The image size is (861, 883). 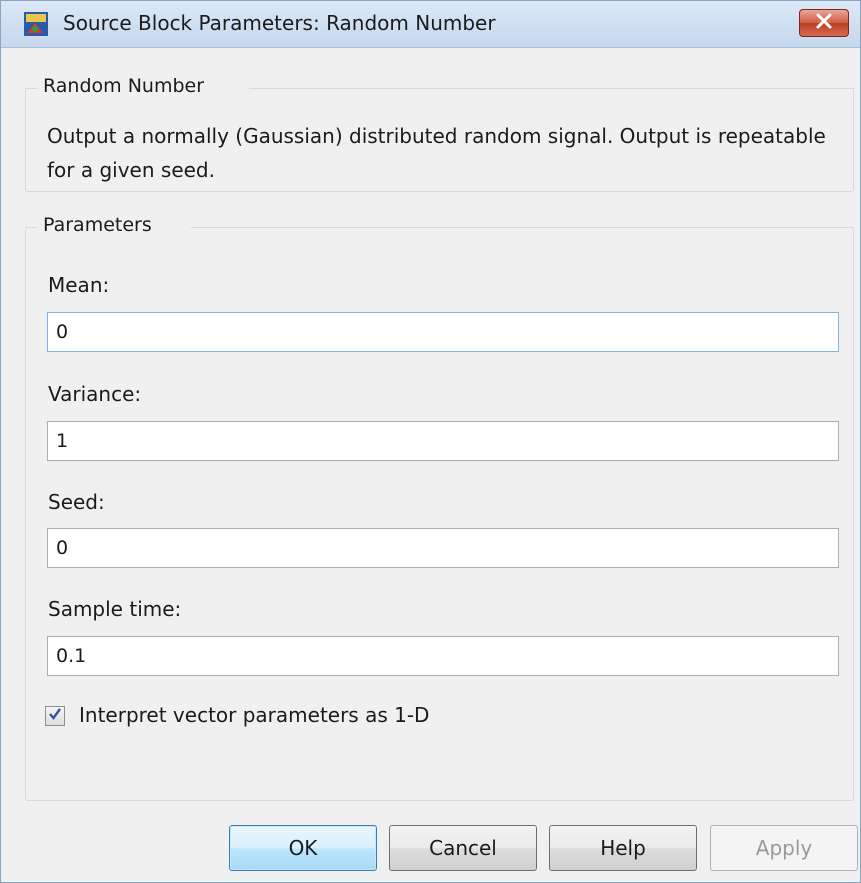 I want to click on close-icon, so click(x=824, y=23).